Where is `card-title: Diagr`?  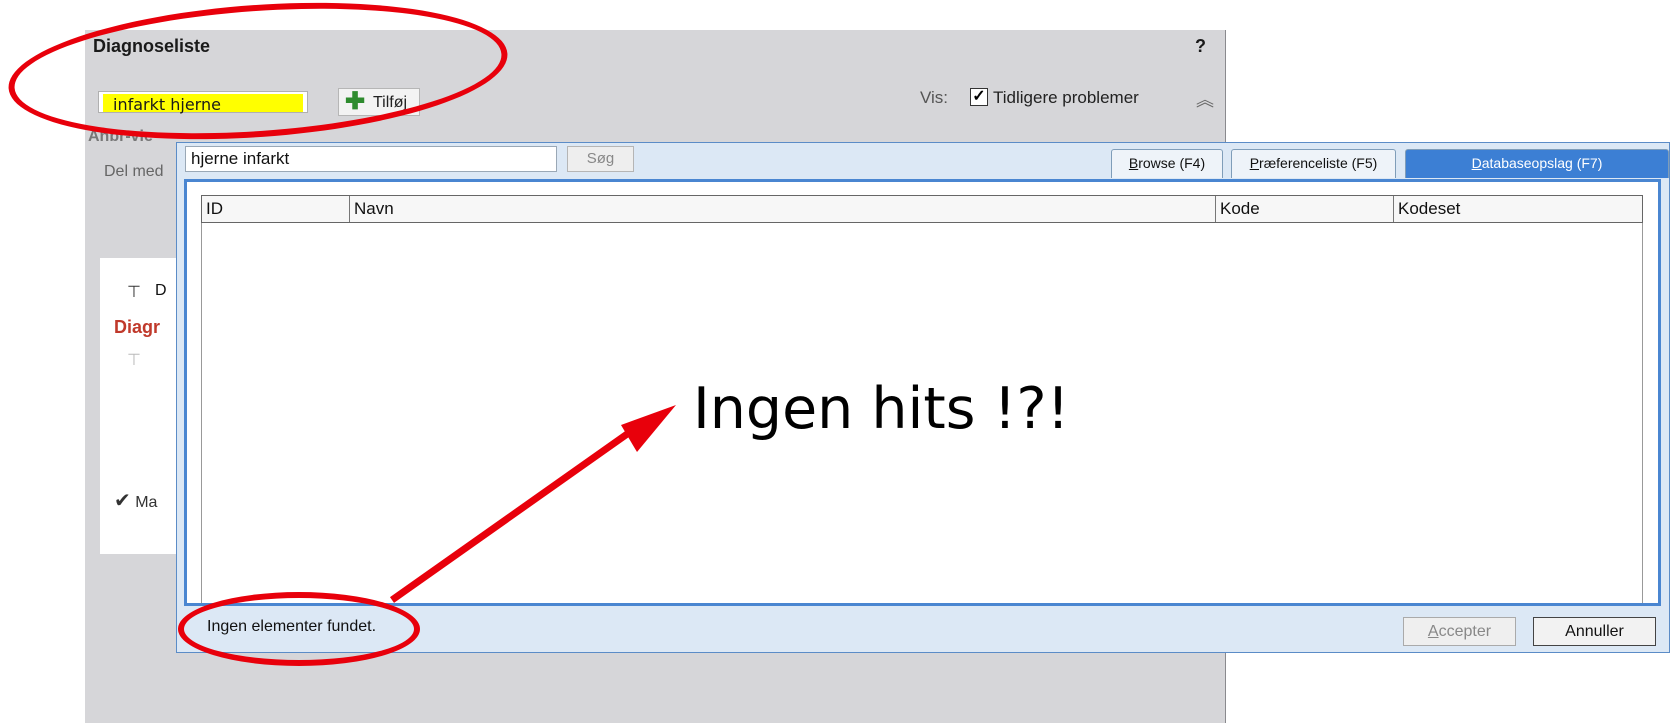
card-title: Diagr is located at coordinates (137, 327).